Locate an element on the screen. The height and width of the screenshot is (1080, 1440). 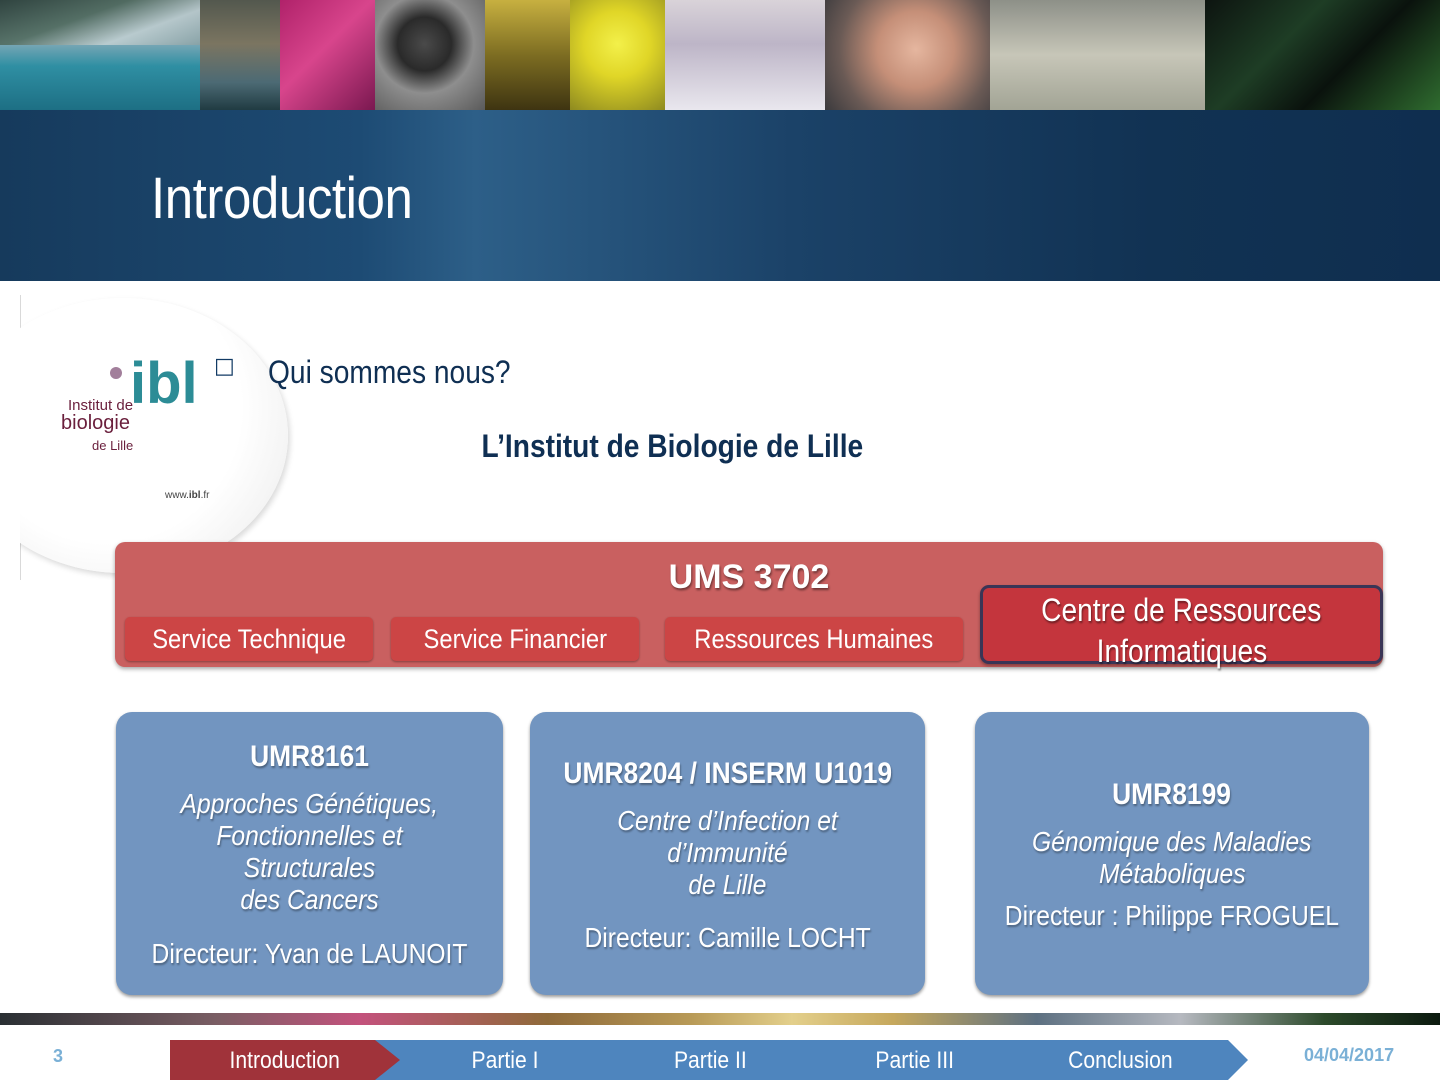
nav-item-label: Partie III is located at coordinates (915, 1060).